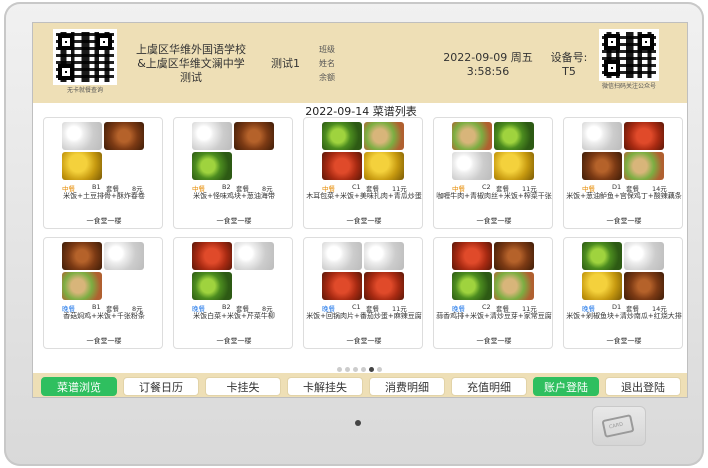 This screenshot has width=708, height=468. I want to click on school-line-2: &上虞区华维文澜中学, so click(191, 63).